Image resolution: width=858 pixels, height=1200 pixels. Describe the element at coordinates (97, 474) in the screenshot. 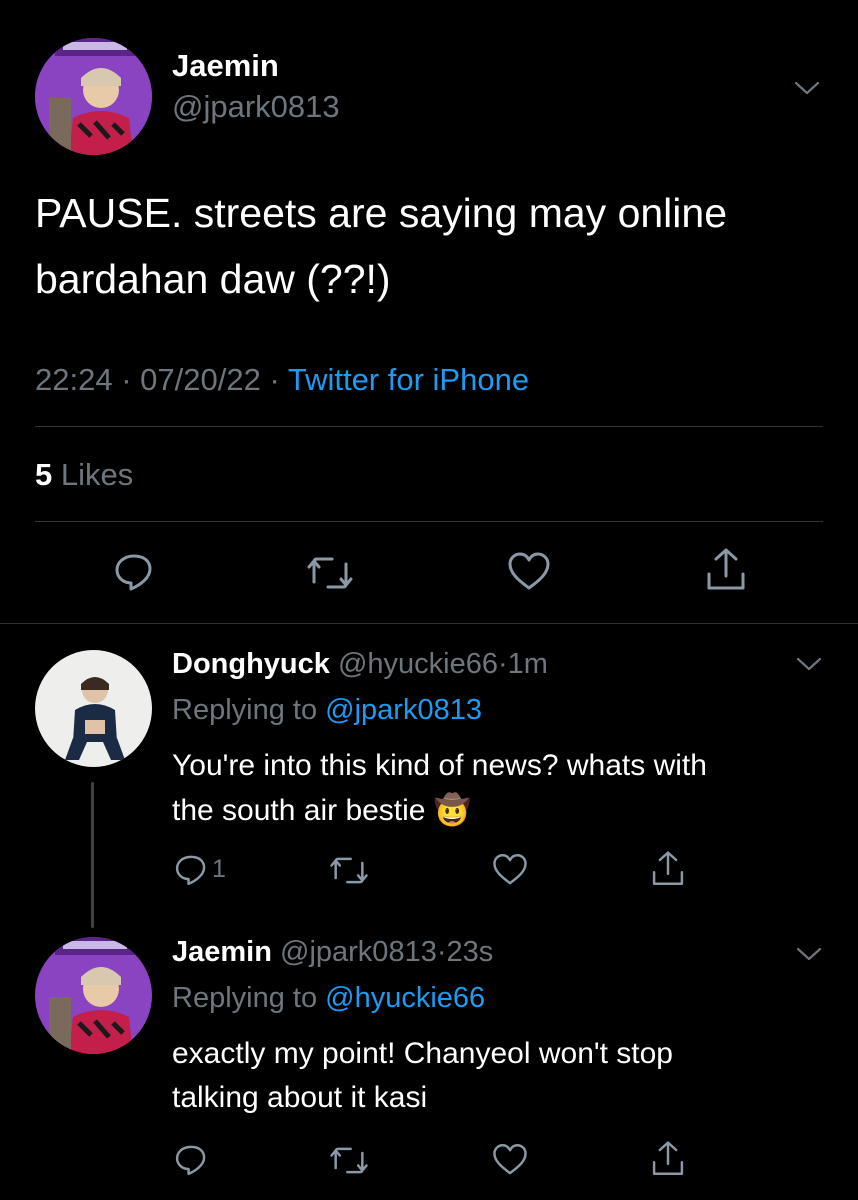

I see `likes-label: Likes` at that location.